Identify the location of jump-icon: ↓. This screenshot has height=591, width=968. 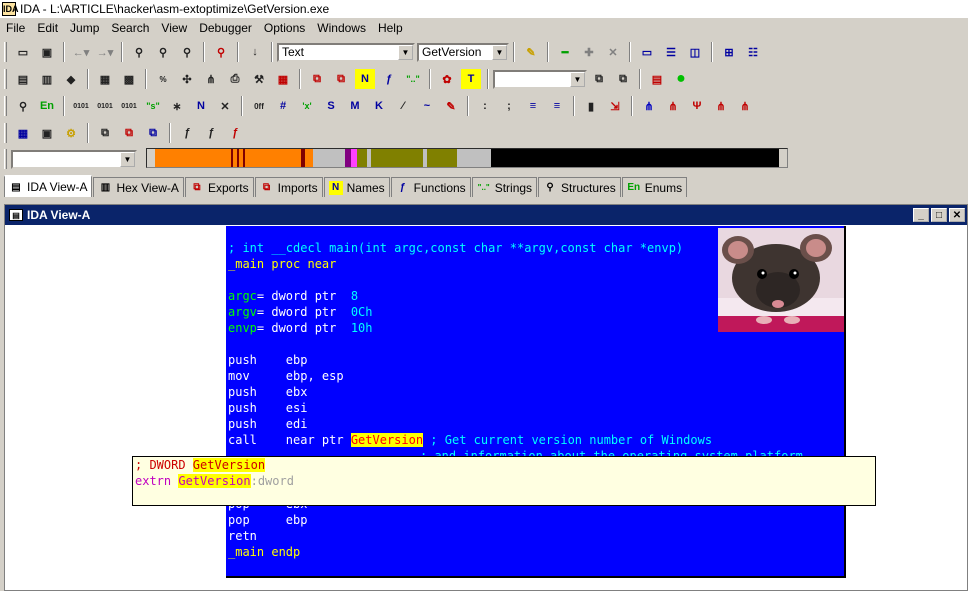
(255, 52).